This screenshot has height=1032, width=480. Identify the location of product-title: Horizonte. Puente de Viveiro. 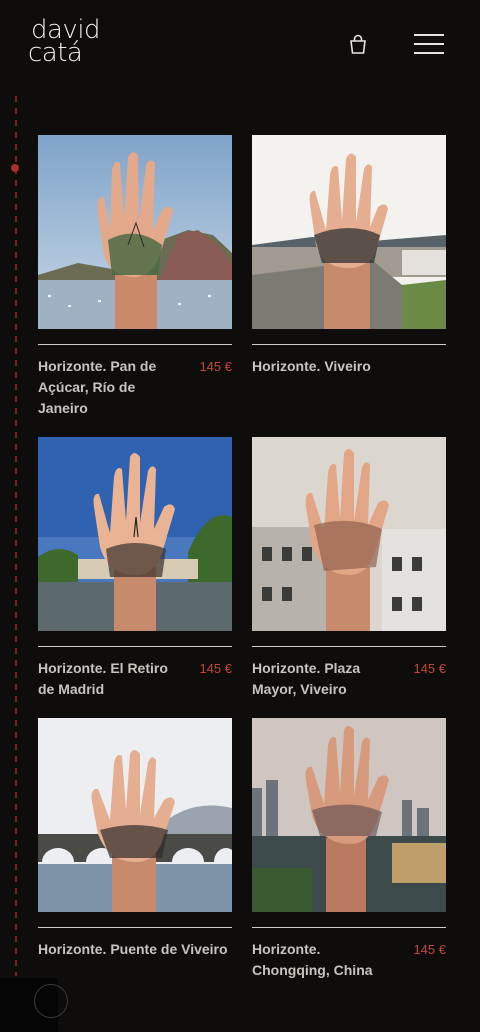
(135, 949).